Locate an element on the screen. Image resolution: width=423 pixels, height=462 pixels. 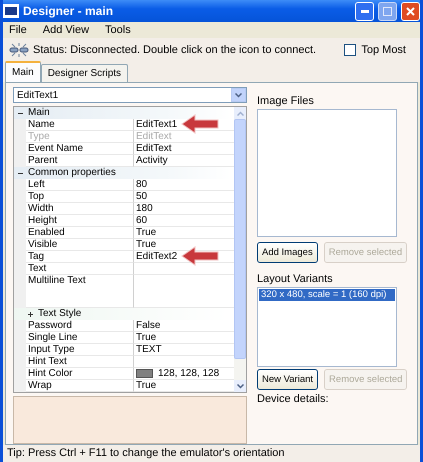
property-name: Left is located at coordinates (80, 185).